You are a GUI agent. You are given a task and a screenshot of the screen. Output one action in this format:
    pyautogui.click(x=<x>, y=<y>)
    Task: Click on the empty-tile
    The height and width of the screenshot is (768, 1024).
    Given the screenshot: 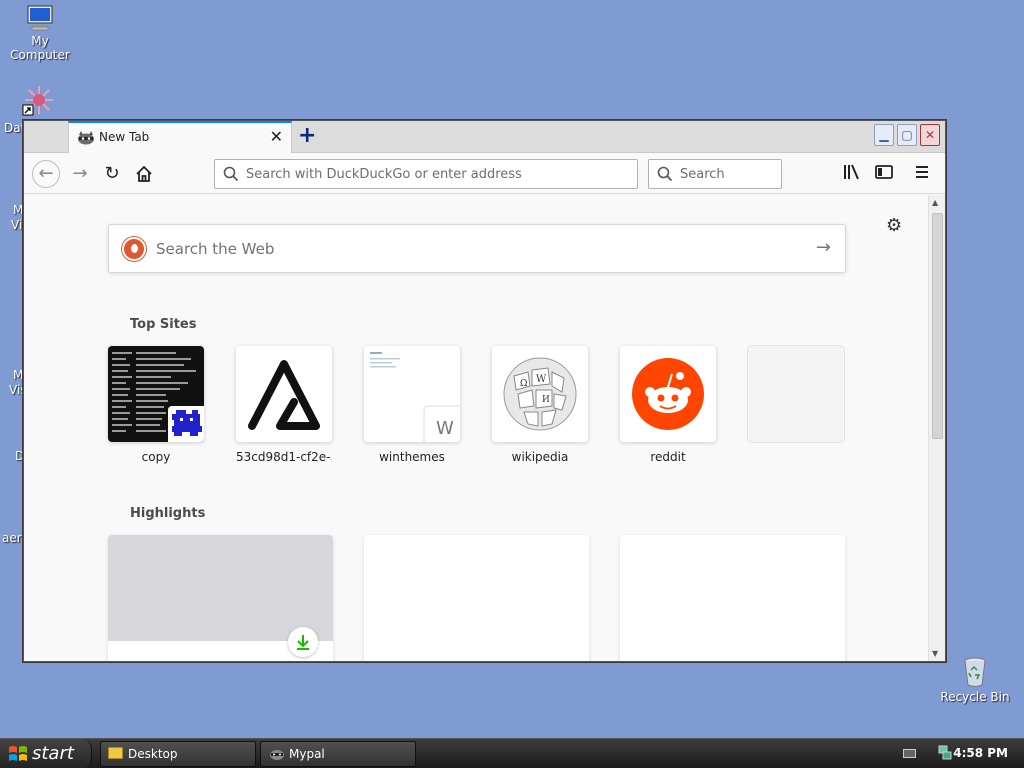 What is the action you would take?
    pyautogui.click(x=796, y=394)
    